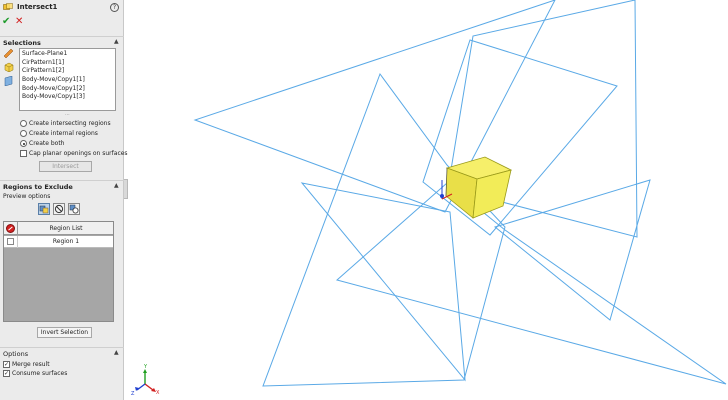 Image resolution: width=728 pixels, height=400 pixels. I want to click on checkmark-icon: ✔, so click(7, 22).